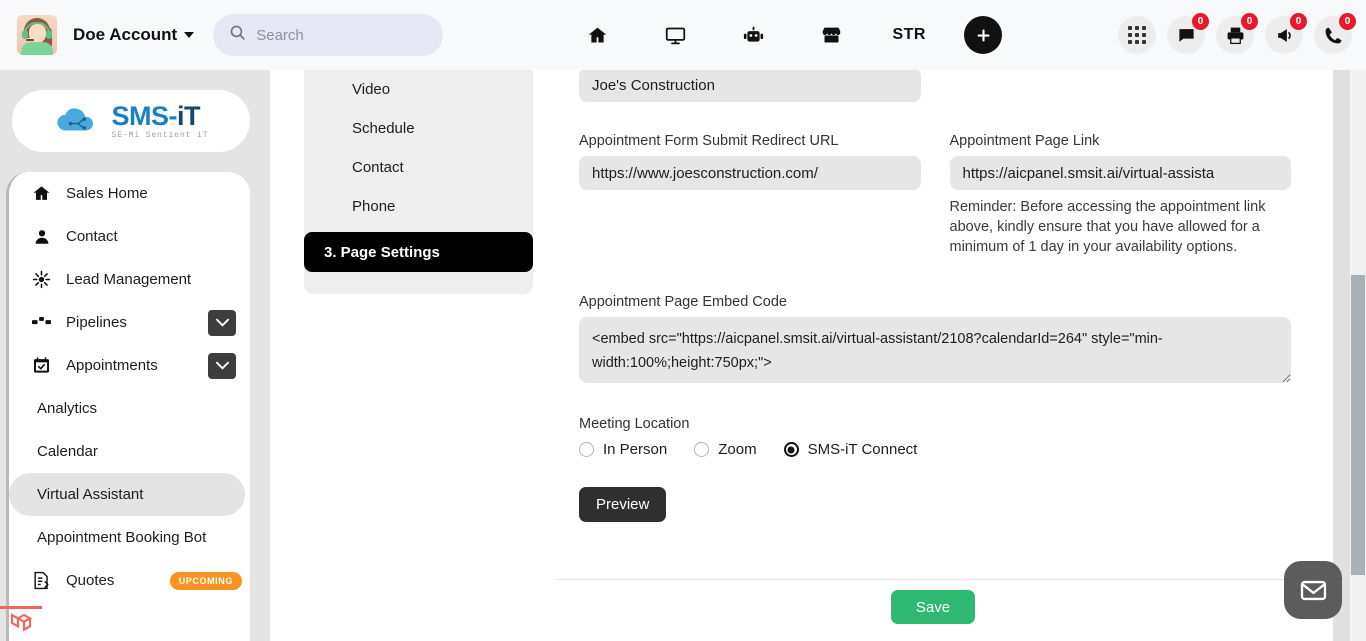  What do you see at coordinates (280, 35) in the screenshot?
I see `search-placeholder: Search` at bounding box center [280, 35].